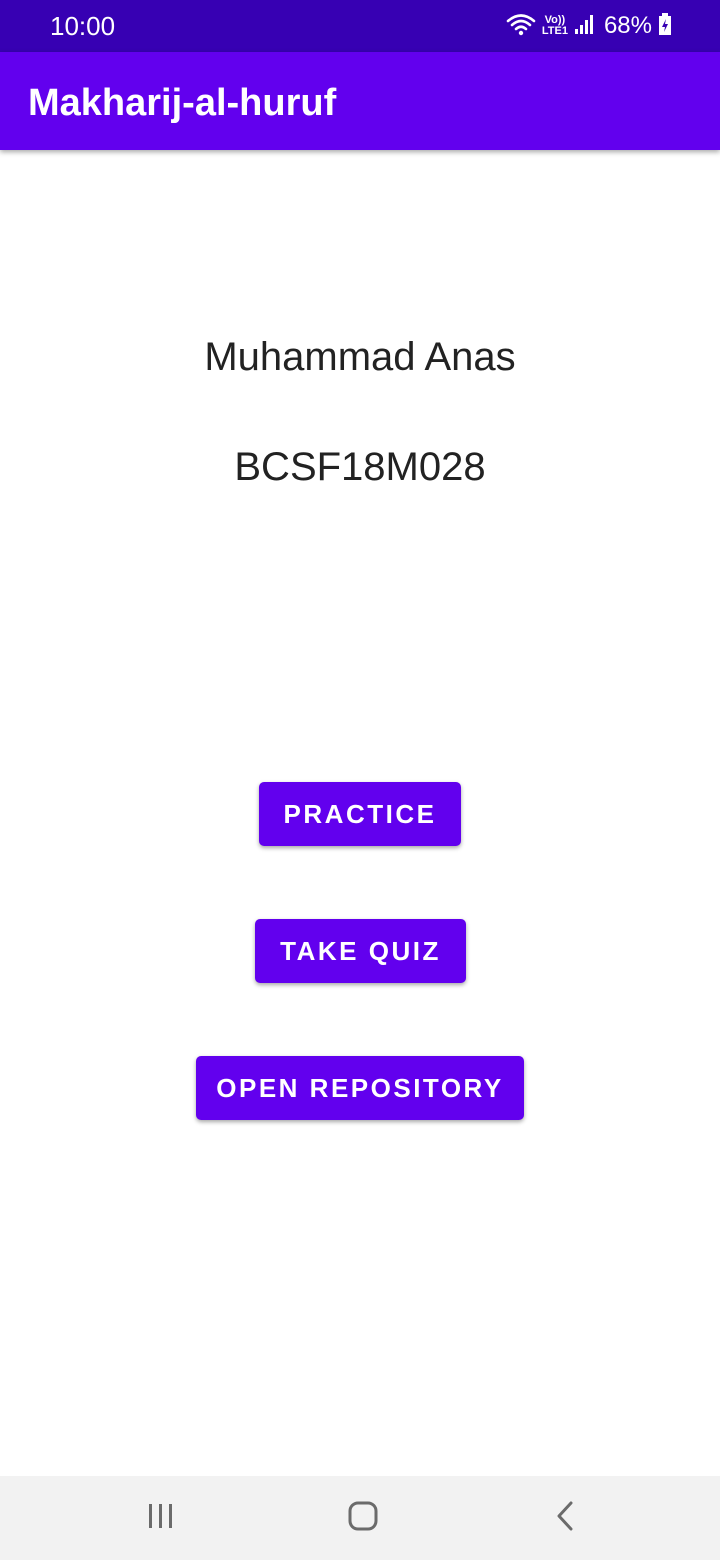 Image resolution: width=720 pixels, height=1560 pixels. I want to click on wifi-icon, so click(521, 26).